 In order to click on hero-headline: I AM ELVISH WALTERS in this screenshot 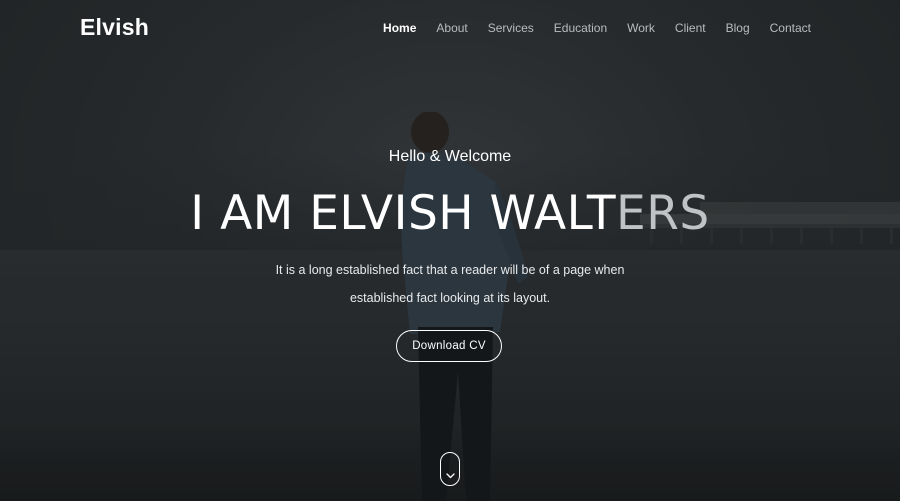, I will do `click(450, 213)`.